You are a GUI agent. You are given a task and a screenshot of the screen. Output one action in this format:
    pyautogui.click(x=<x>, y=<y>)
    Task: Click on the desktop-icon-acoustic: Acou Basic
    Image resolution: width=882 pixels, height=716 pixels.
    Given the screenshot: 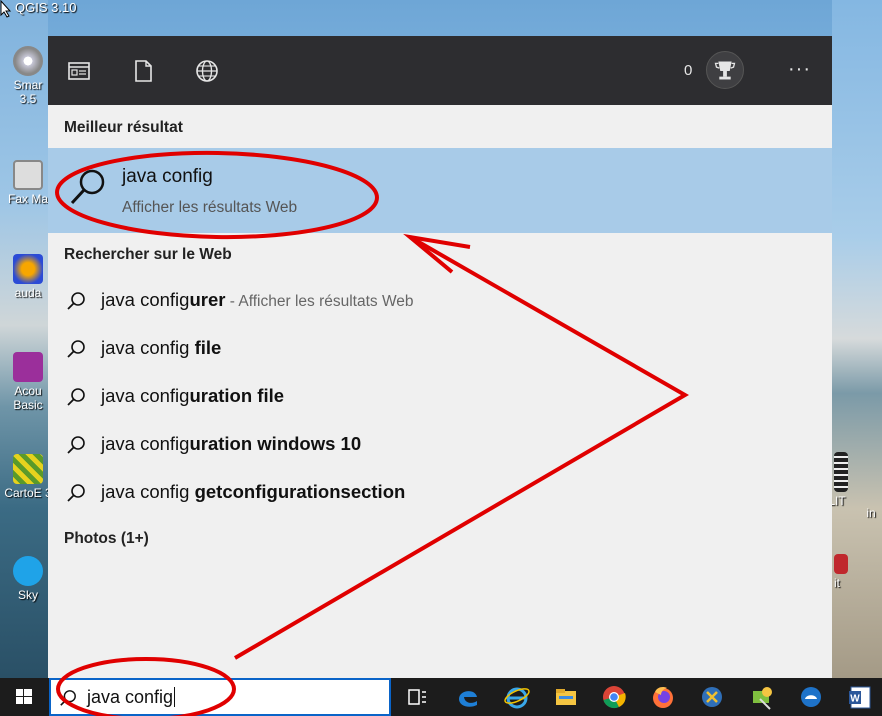 What is the action you would take?
    pyautogui.click(x=28, y=382)
    